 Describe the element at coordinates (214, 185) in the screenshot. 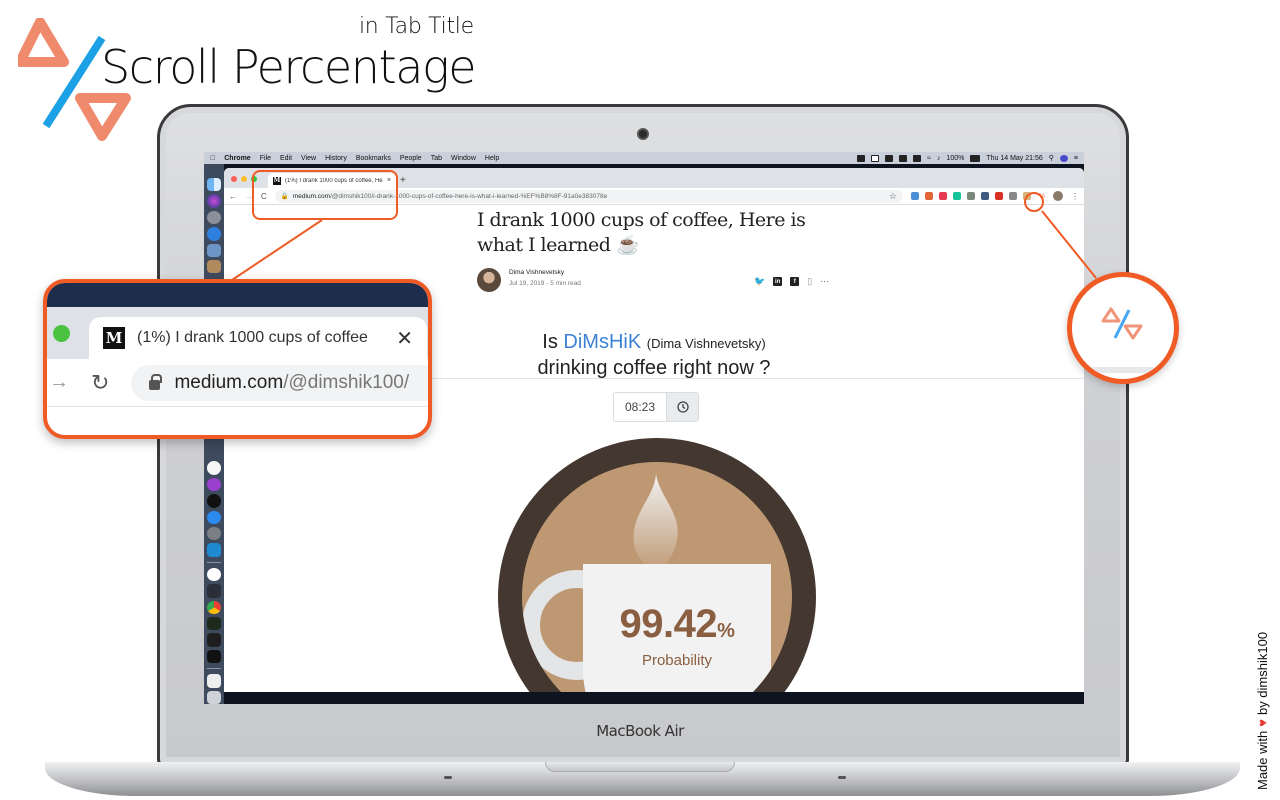

I see `finder-icon` at that location.